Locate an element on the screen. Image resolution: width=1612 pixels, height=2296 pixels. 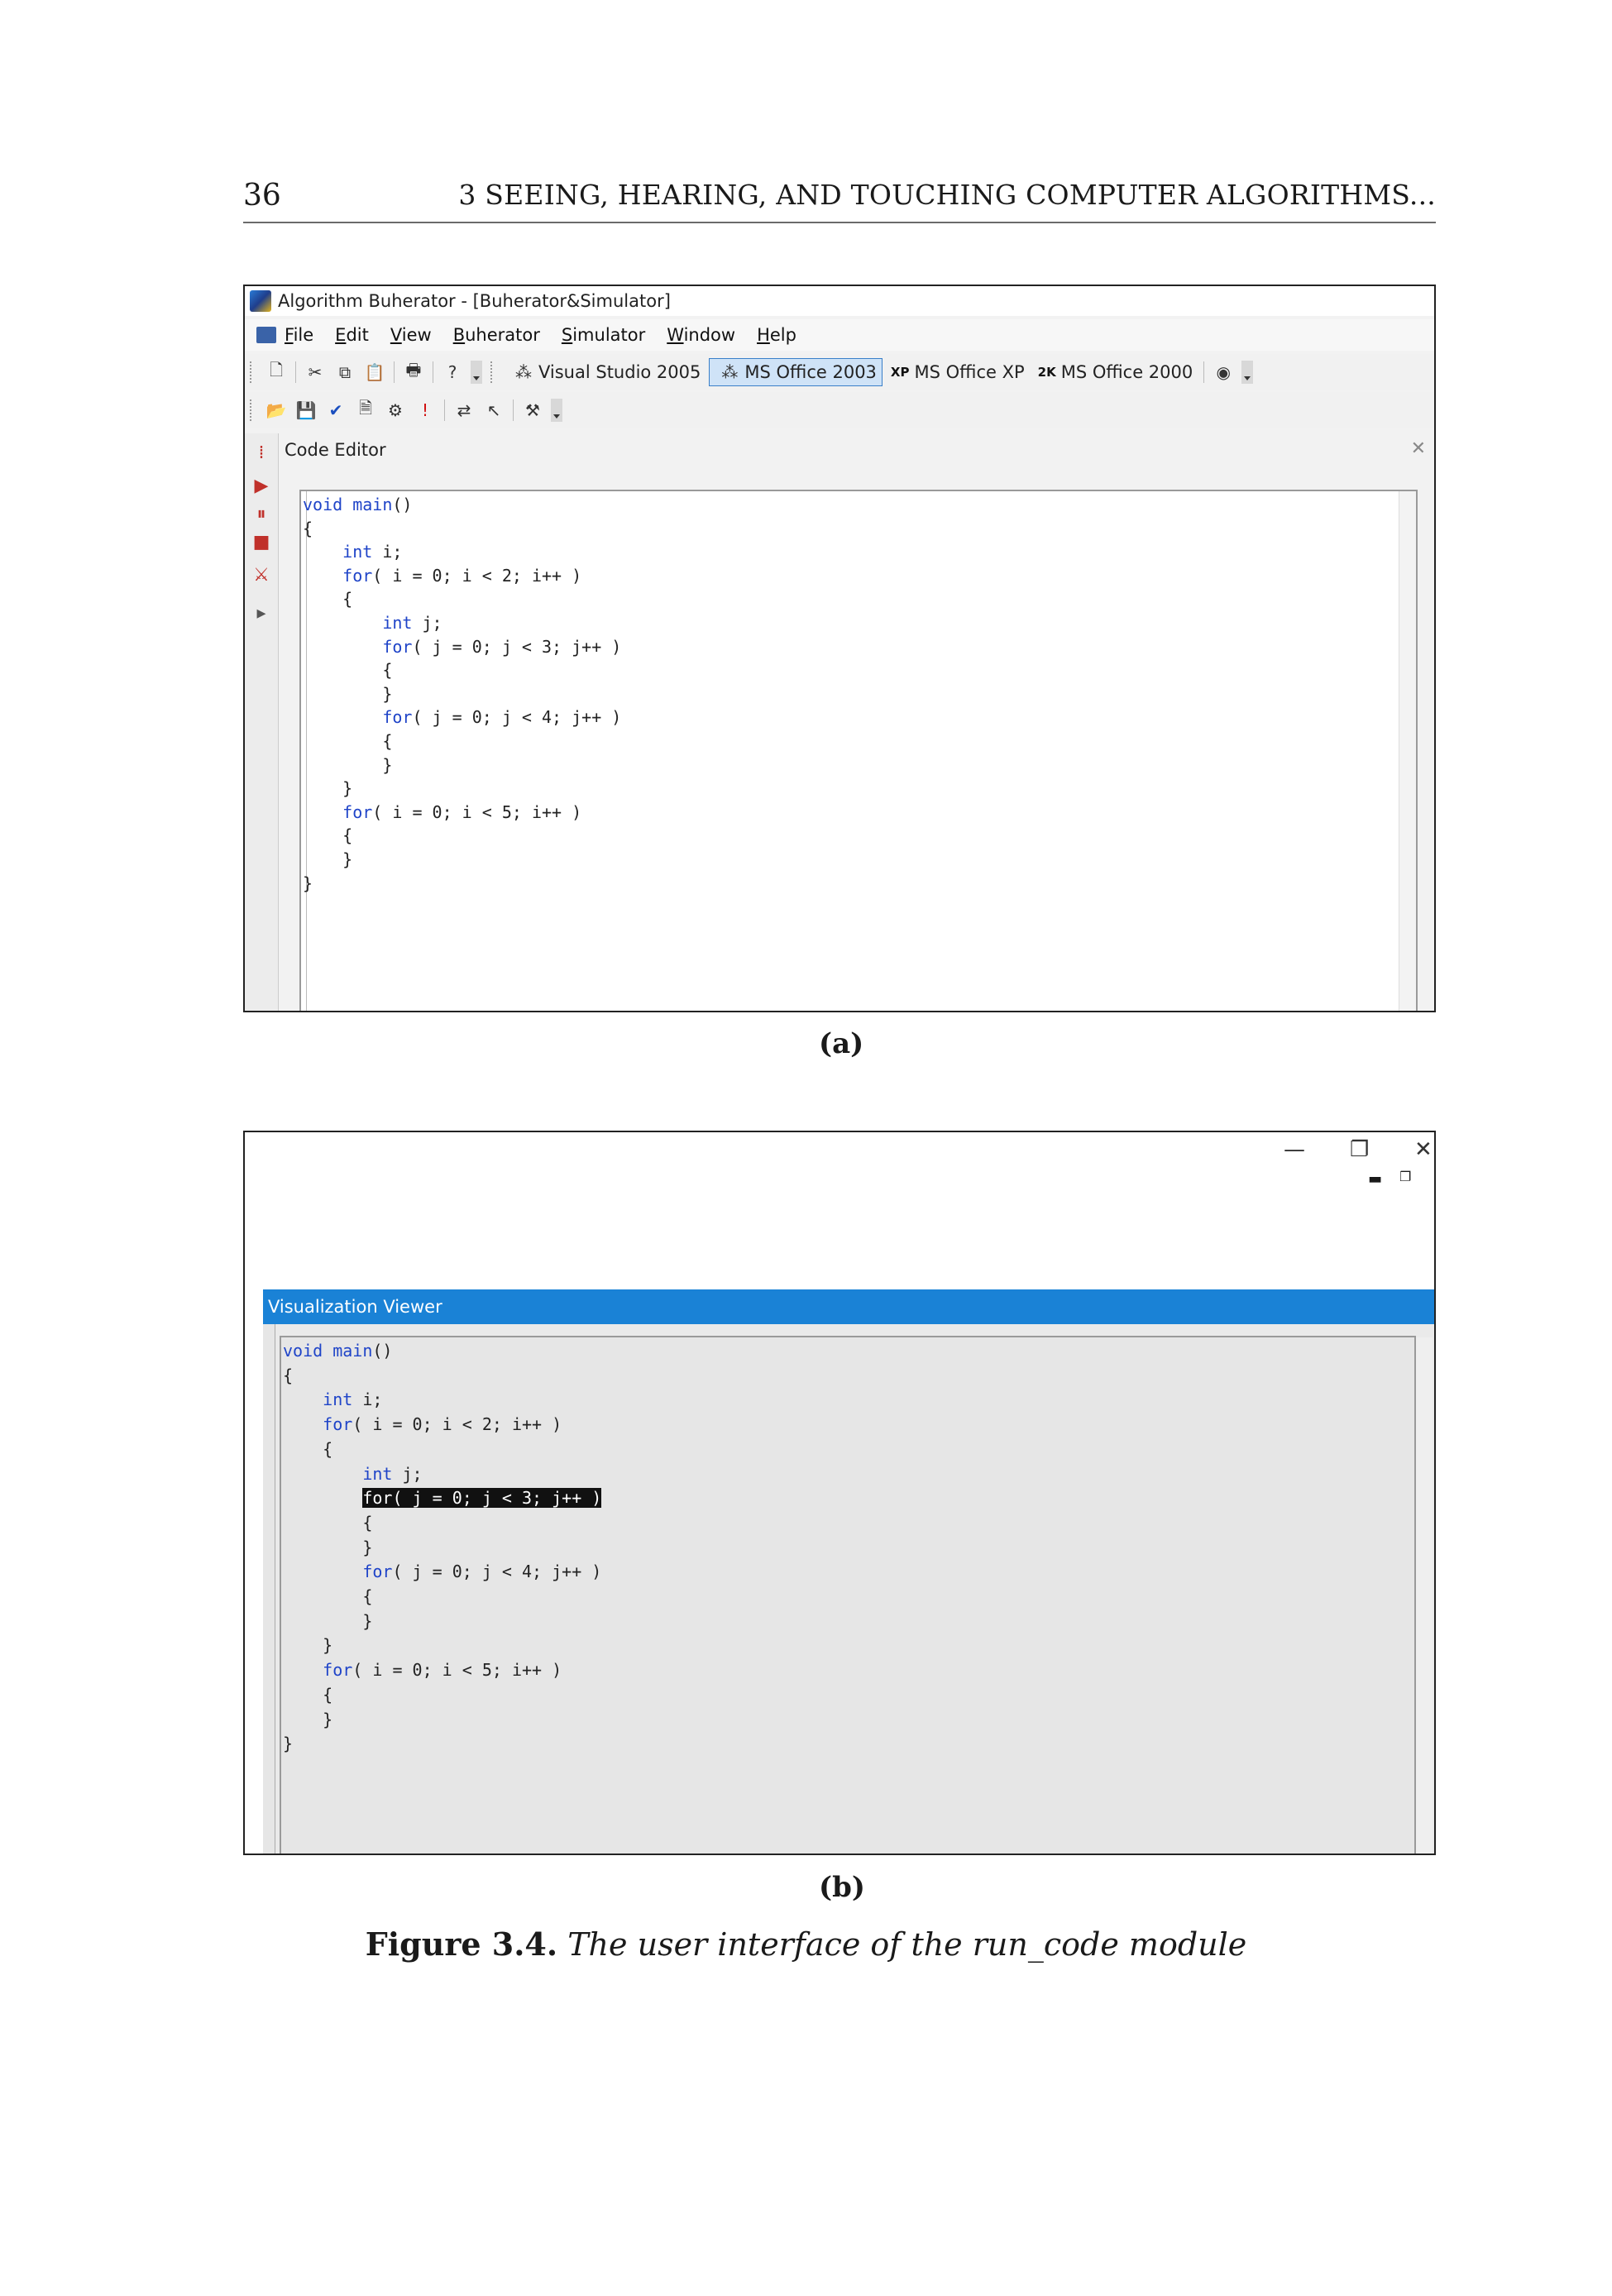
menu-simulator: Simulator is located at coordinates (603, 335).